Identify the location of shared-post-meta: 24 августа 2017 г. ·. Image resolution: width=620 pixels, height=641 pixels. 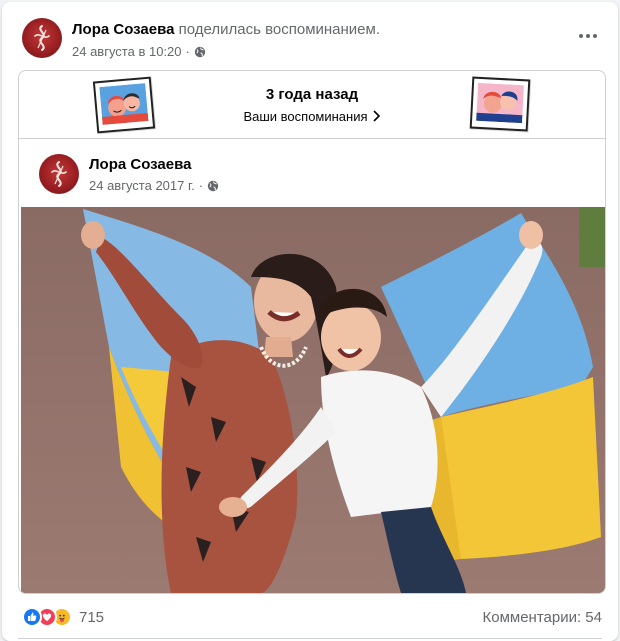
(154, 185).